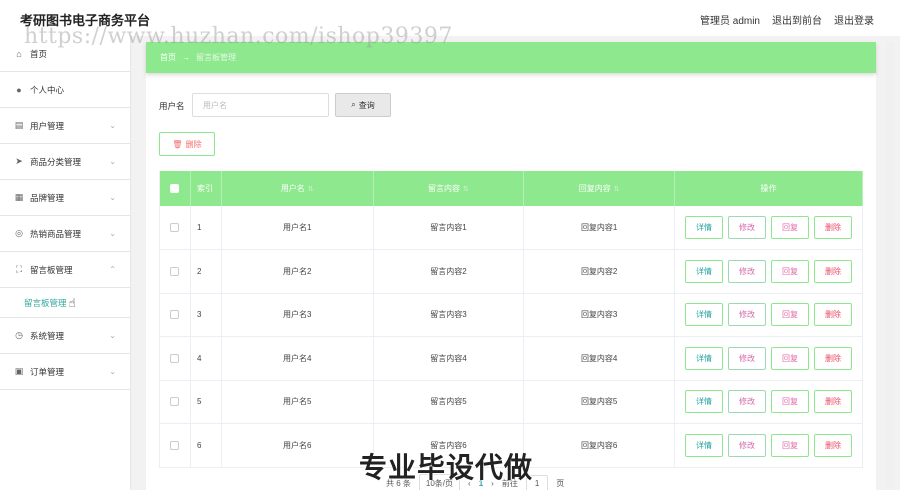 The width and height of the screenshot is (900, 490). I want to click on grid-icon: ▦, so click(19, 197).